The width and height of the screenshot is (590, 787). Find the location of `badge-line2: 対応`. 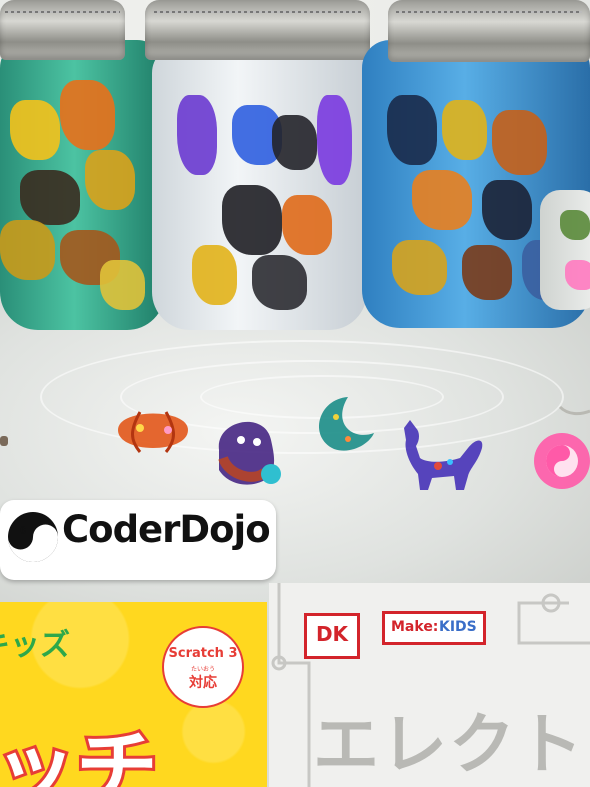

badge-line2: 対応 is located at coordinates (203, 683).